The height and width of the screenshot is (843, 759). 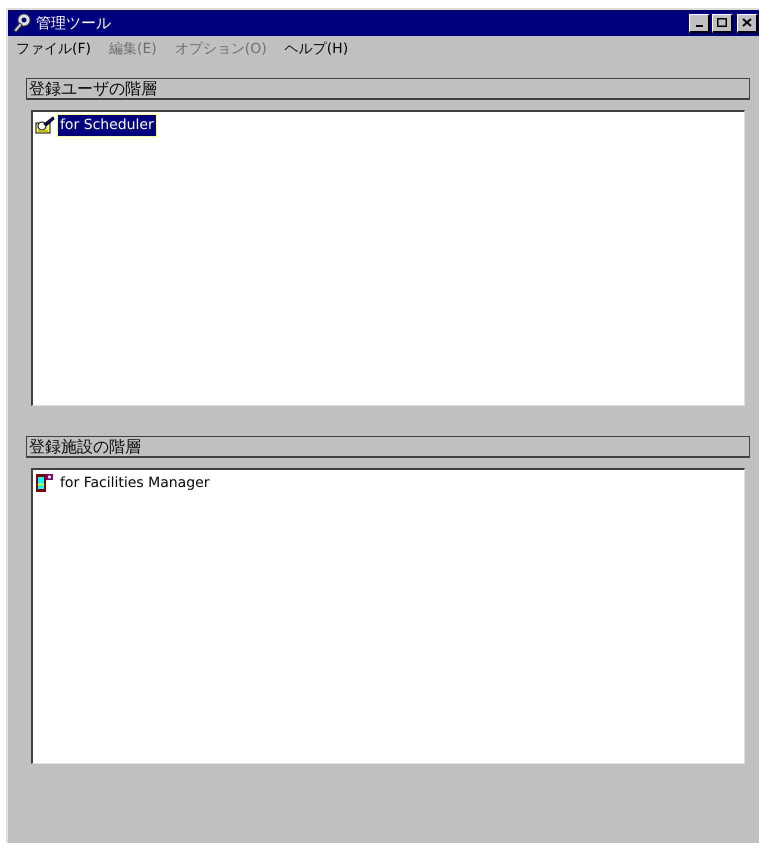 What do you see at coordinates (316, 49) in the screenshot?
I see `menu-item: ヘルプ(H)` at bounding box center [316, 49].